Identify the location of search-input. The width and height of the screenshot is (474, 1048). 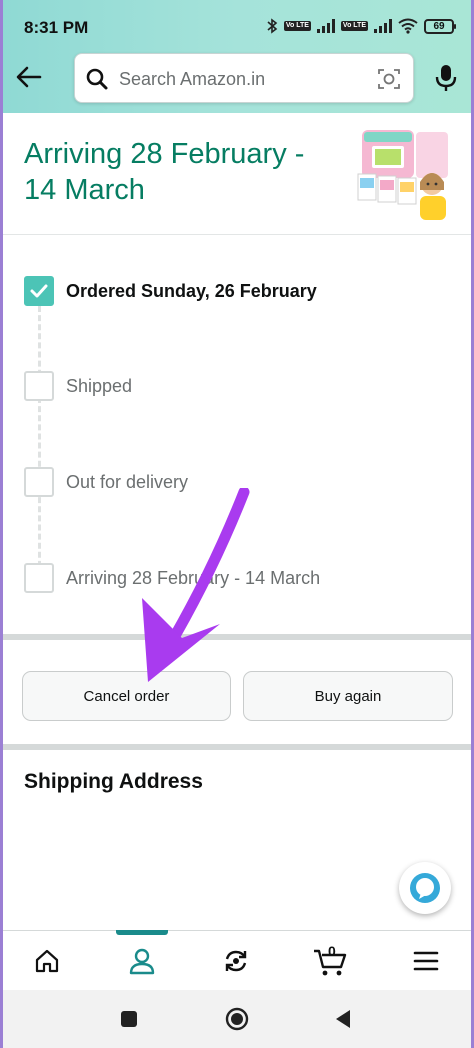
(244, 79).